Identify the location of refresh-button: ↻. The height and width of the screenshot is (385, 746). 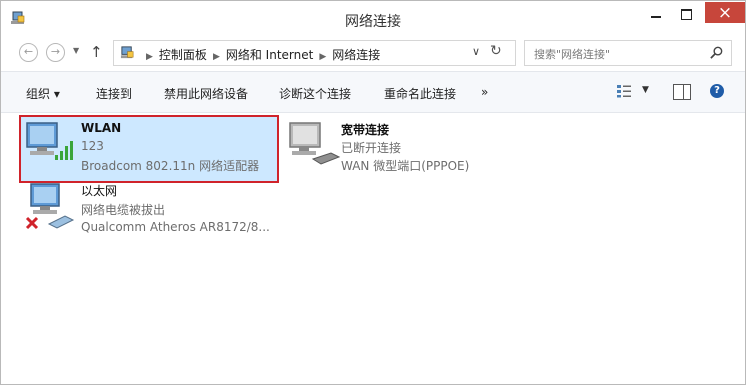
(496, 51).